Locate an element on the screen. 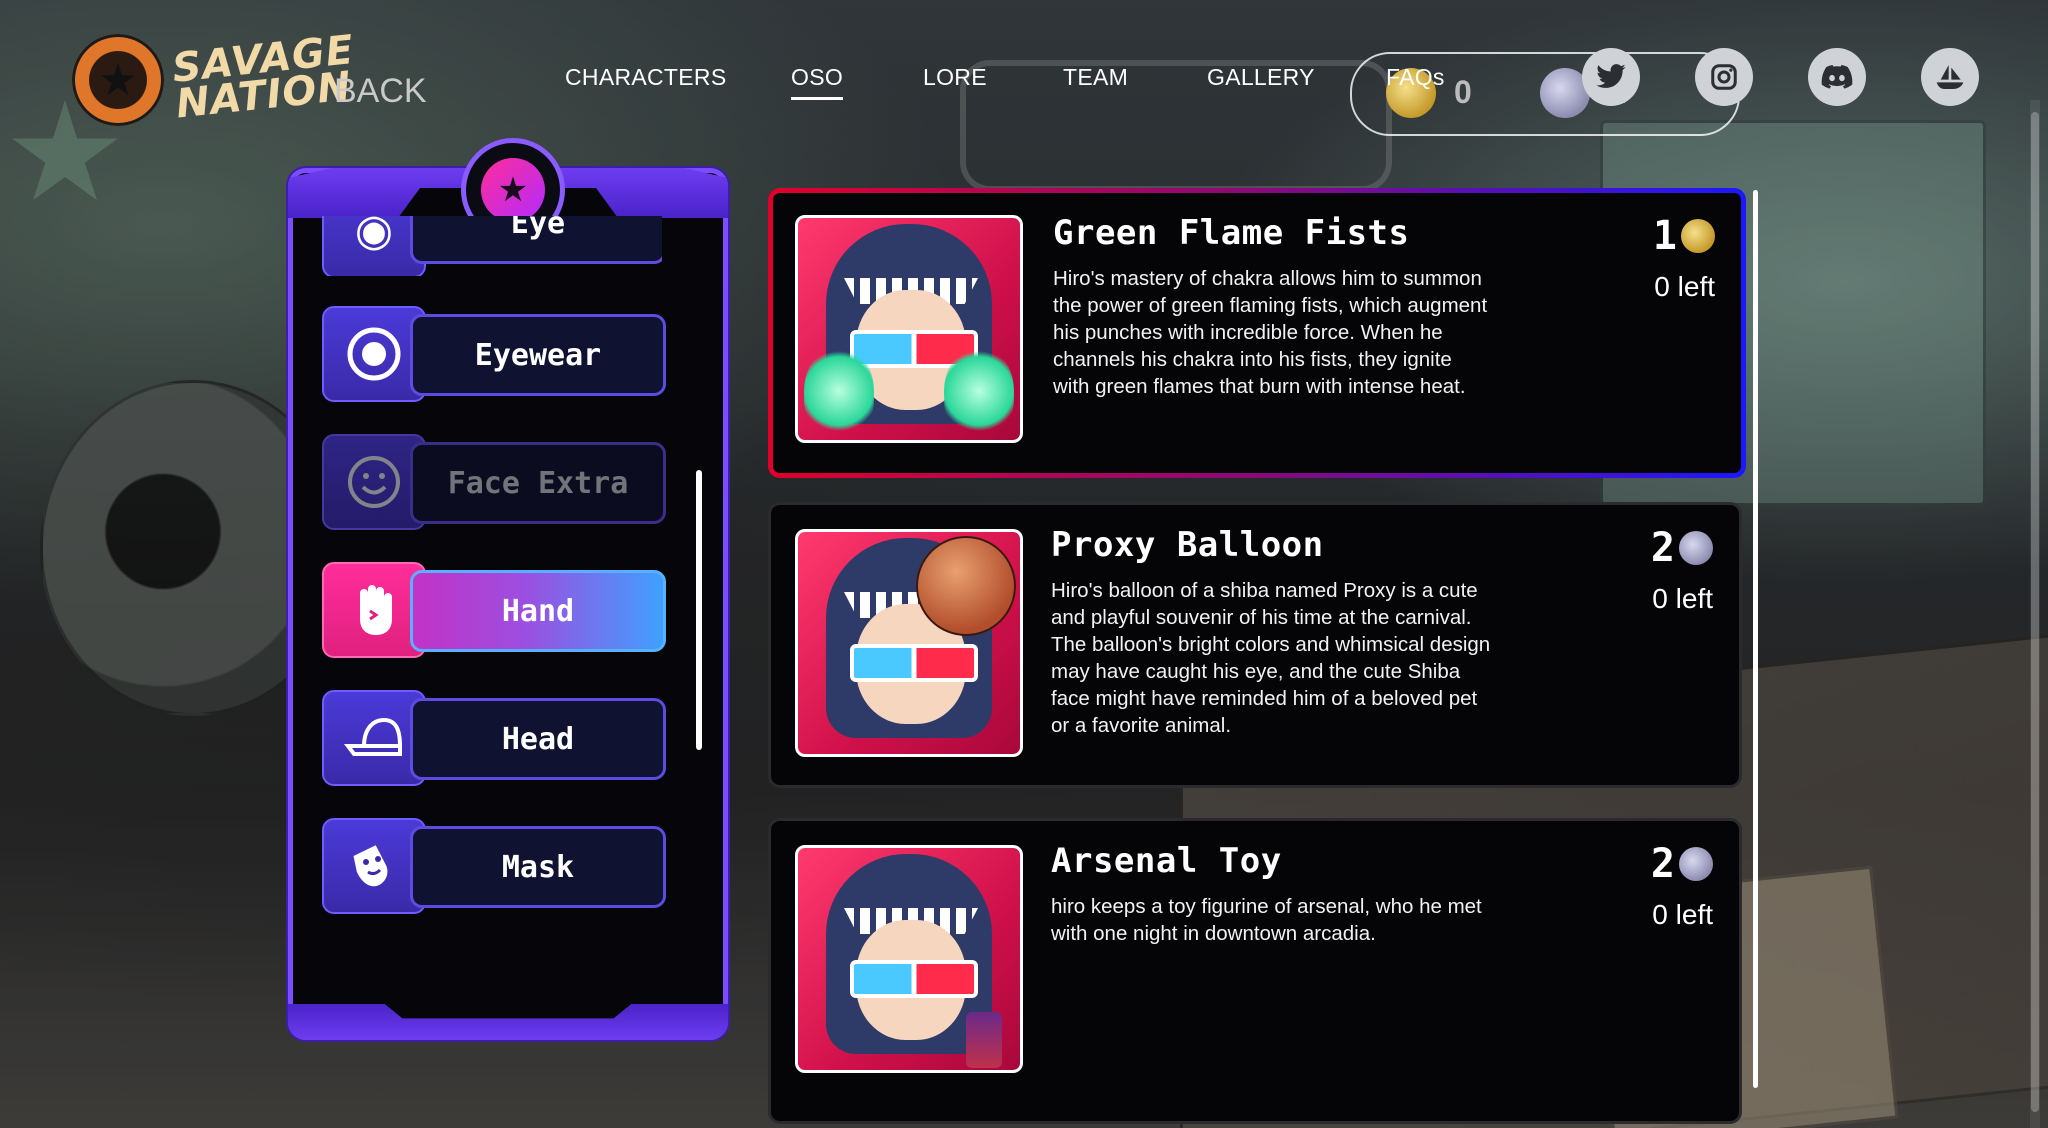 The width and height of the screenshot is (2048, 1128). item-title: Green Flame Fists is located at coordinates (1231, 233).